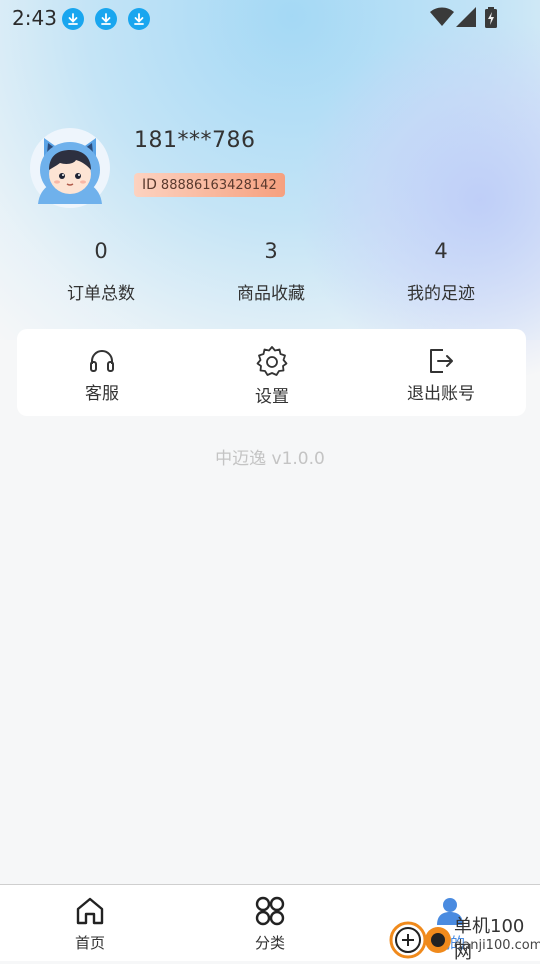  I want to click on stat-value: 4, so click(441, 251).